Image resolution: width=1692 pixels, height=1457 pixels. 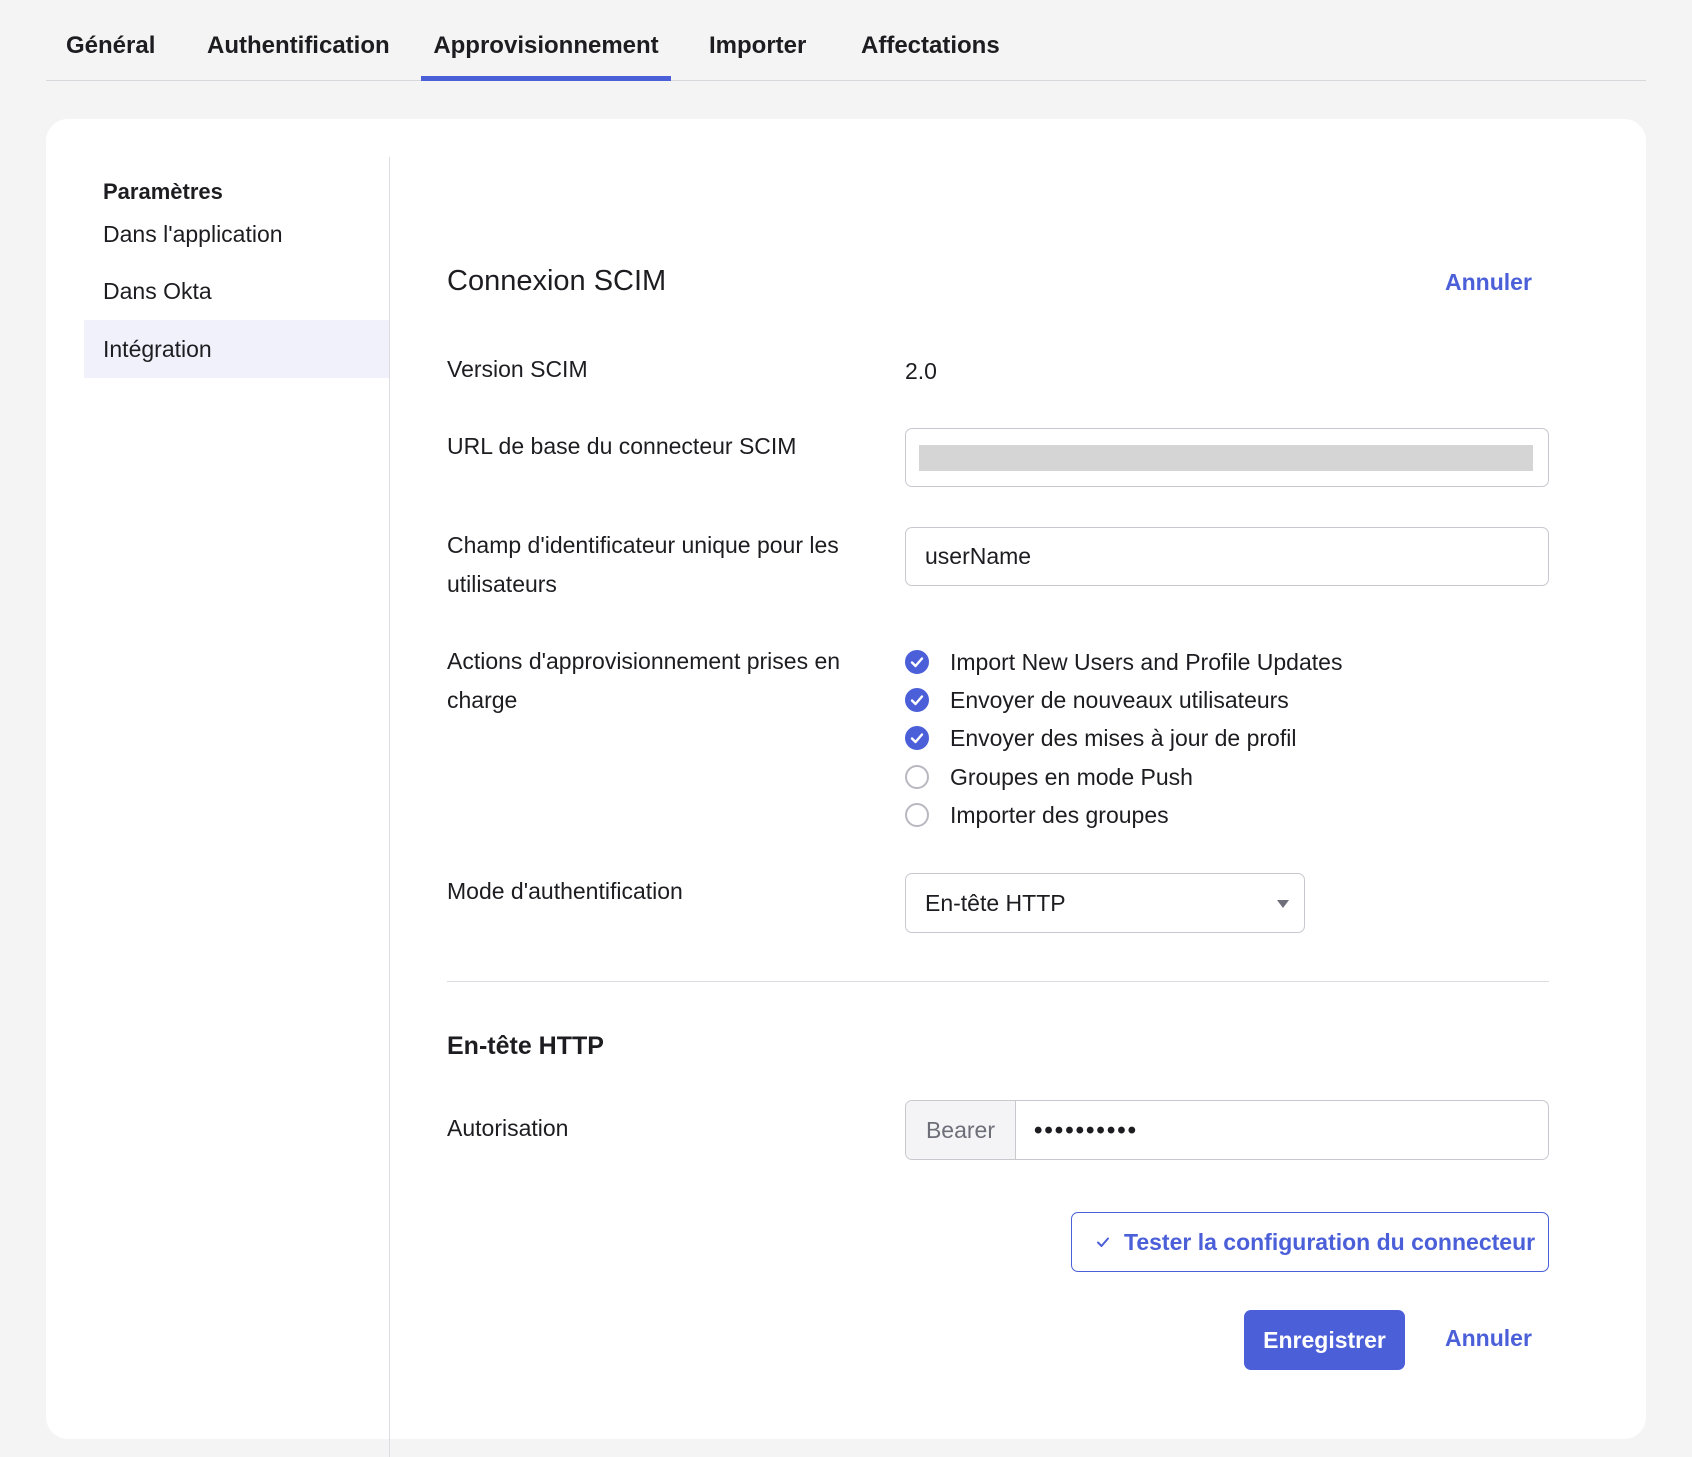 I want to click on http-header-title: En-tête HTTP, so click(x=525, y=1046).